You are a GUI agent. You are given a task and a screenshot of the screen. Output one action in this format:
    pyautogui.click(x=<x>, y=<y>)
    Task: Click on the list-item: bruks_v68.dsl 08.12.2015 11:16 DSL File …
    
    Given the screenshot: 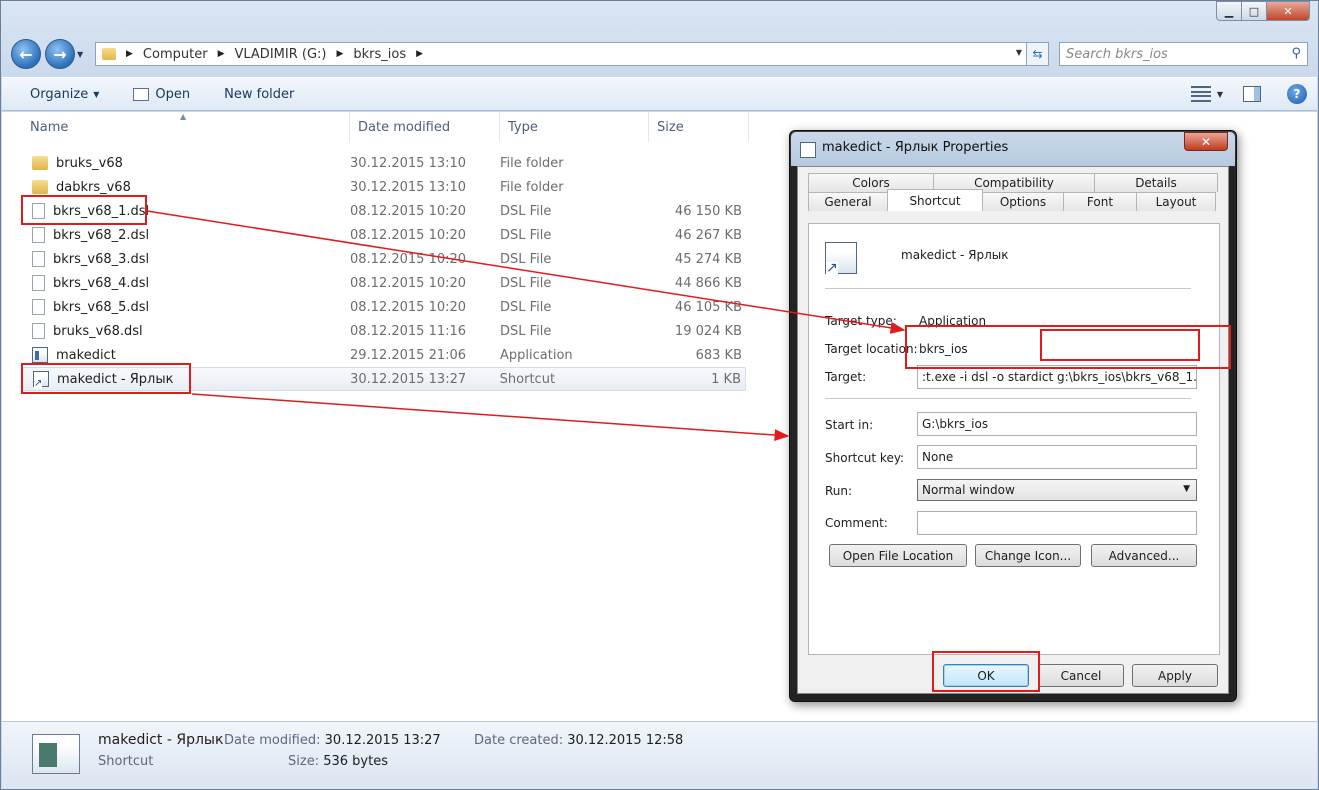 What is the action you would take?
    pyautogui.click(x=384, y=331)
    